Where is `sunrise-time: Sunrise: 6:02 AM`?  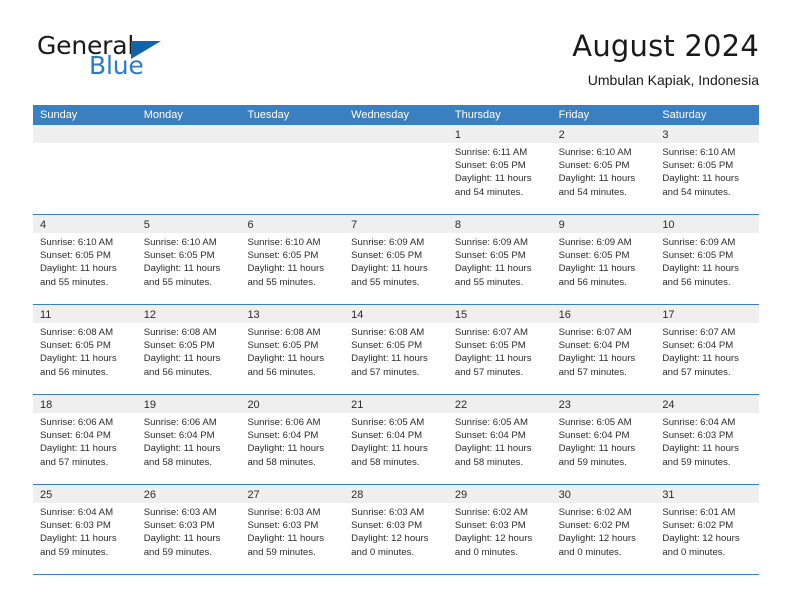 sunrise-time: Sunrise: 6:02 AM is located at coordinates (491, 512).